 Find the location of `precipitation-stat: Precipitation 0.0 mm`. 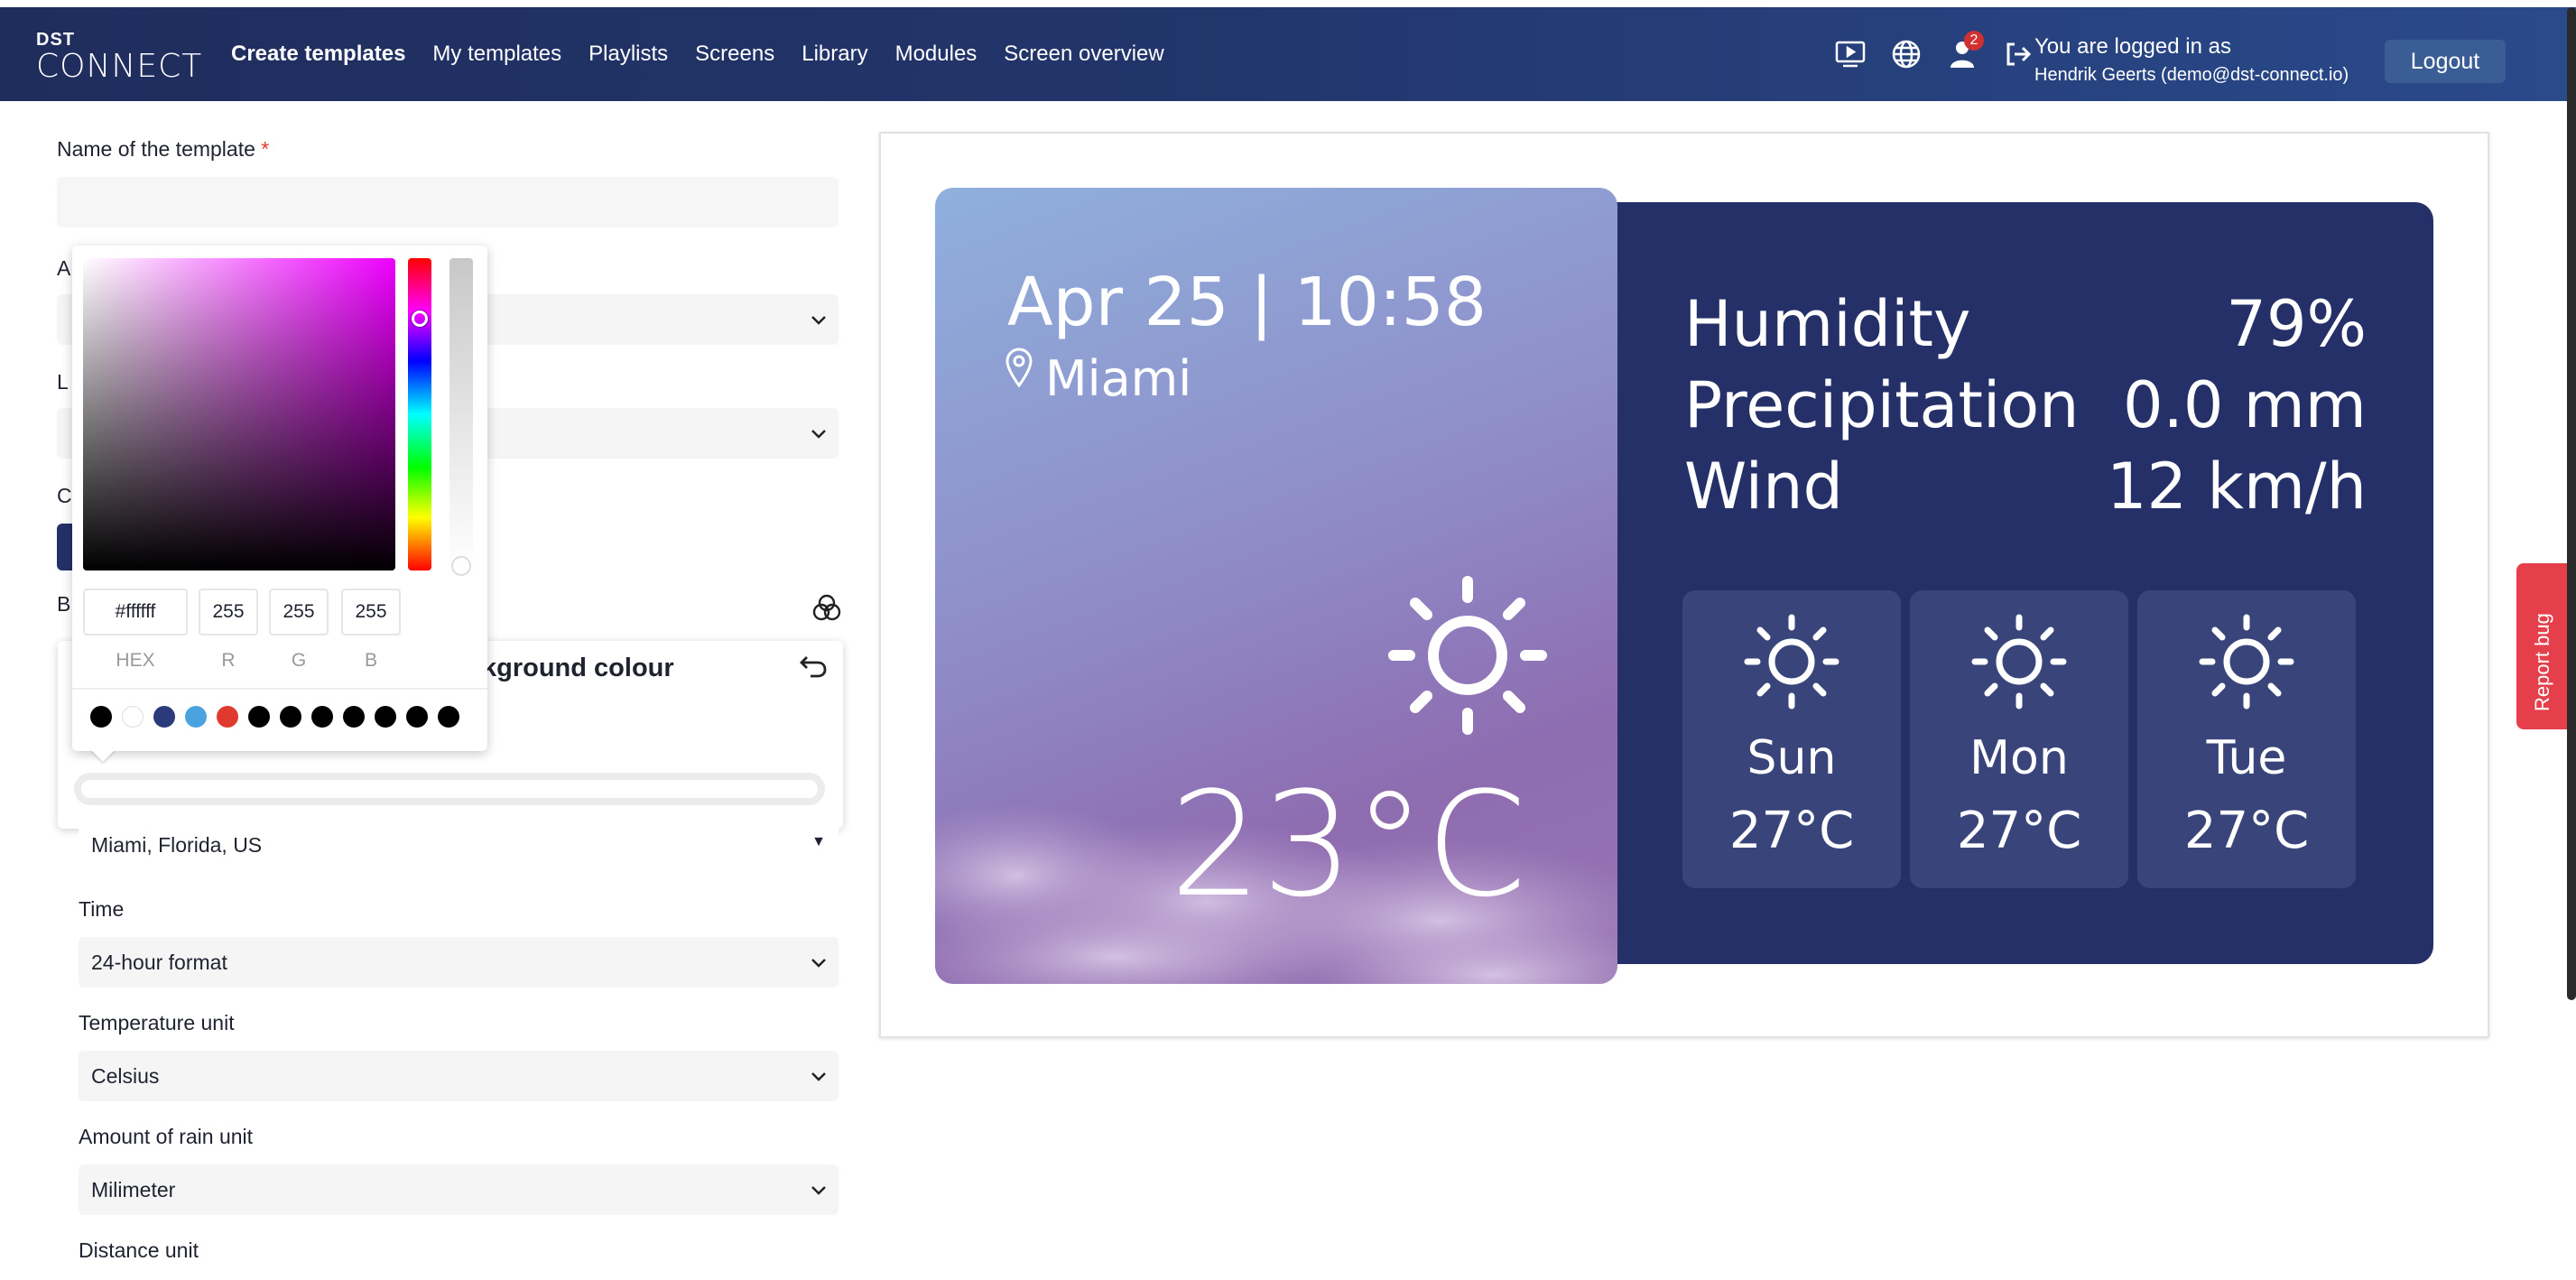

precipitation-stat: Precipitation 0.0 mm is located at coordinates (2025, 405).